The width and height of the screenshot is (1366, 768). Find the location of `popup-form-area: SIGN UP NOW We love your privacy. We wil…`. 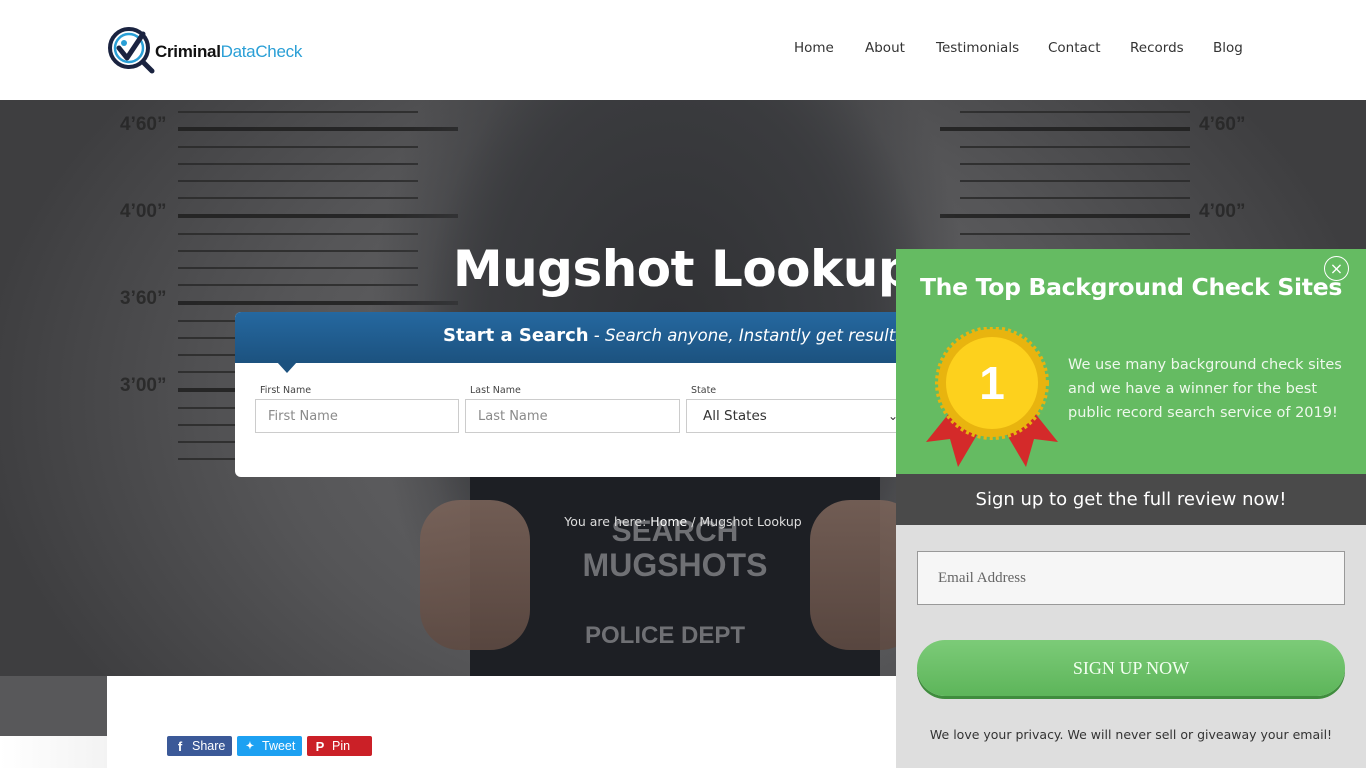

popup-form-area: SIGN UP NOW We love your privacy. We wil… is located at coordinates (1131, 646).